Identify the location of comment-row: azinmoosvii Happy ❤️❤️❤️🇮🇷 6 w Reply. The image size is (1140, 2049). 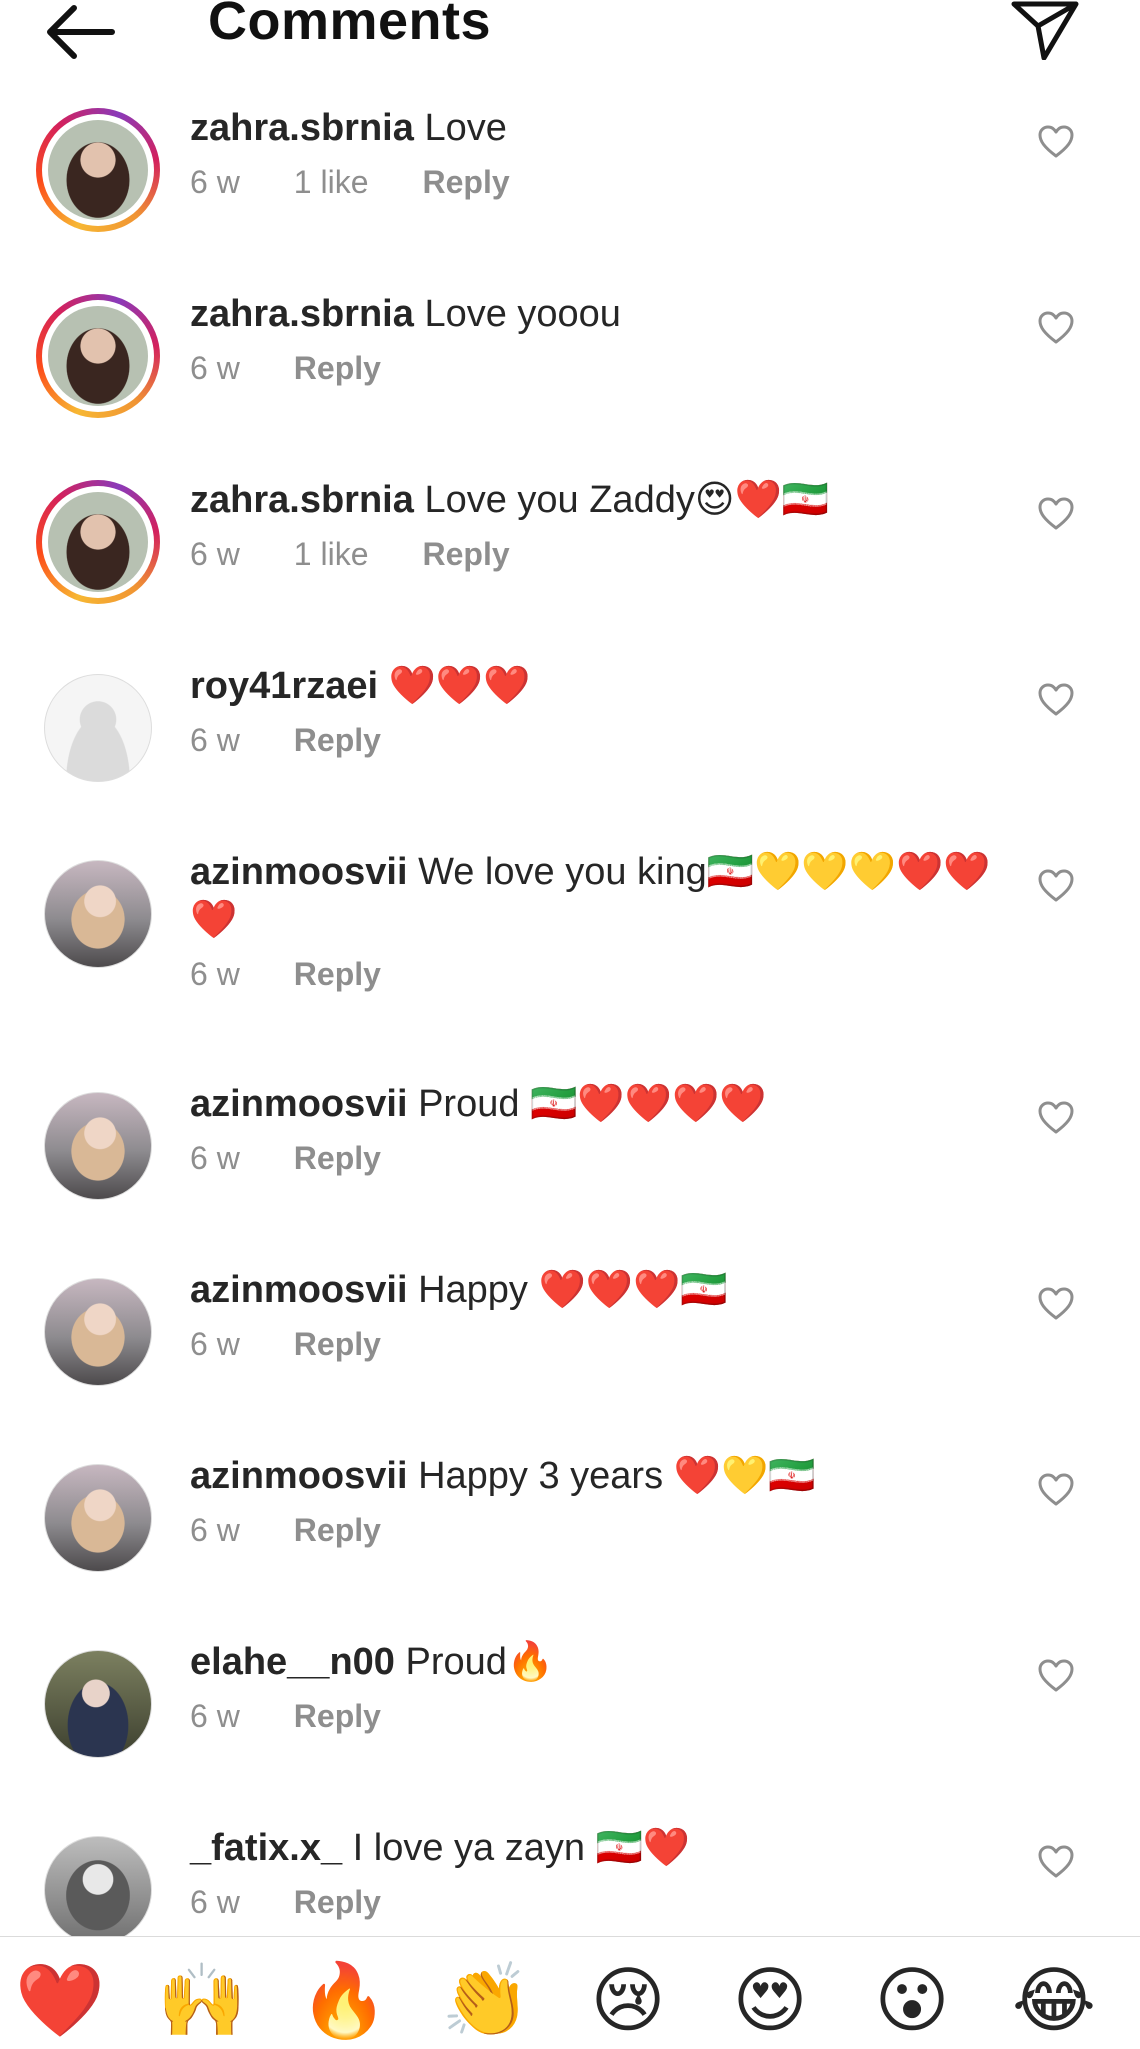
(570, 1345).